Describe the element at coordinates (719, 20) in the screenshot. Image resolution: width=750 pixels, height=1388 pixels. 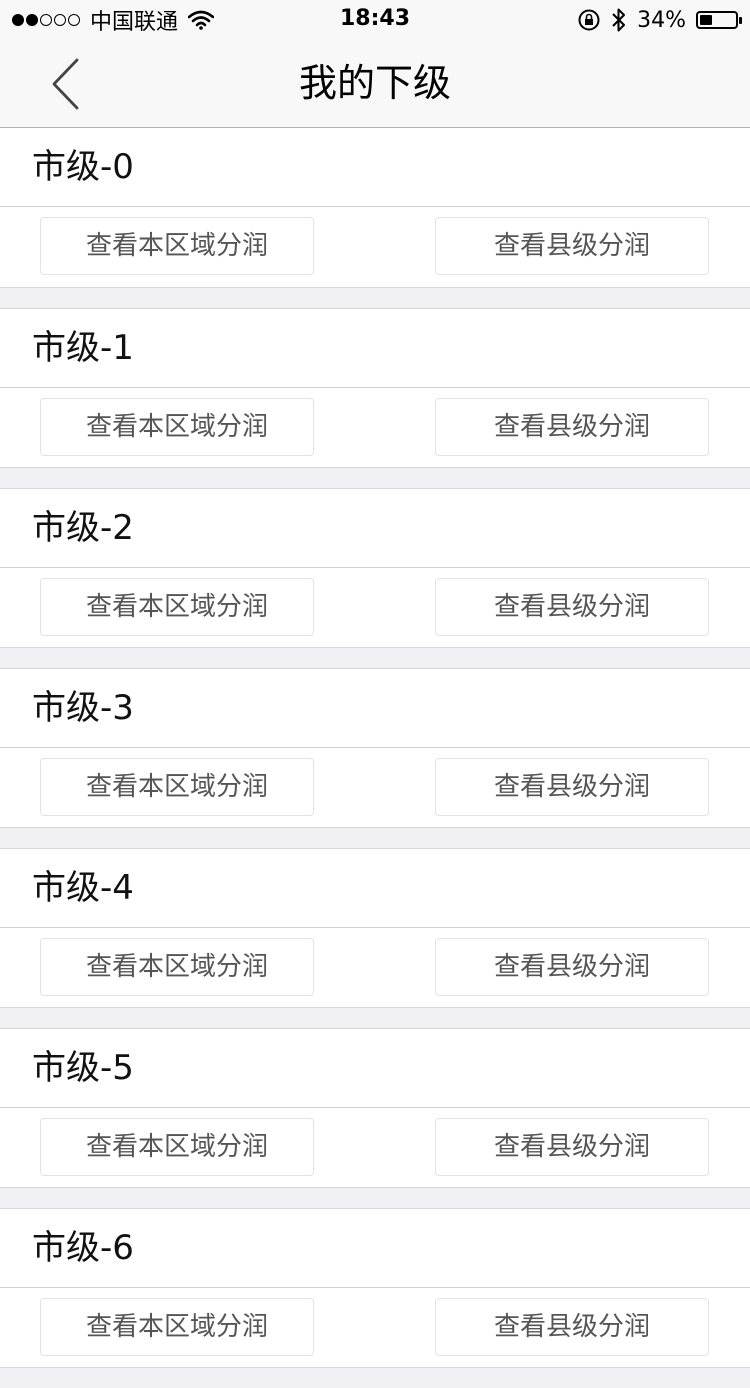
I see `battery-icon` at that location.